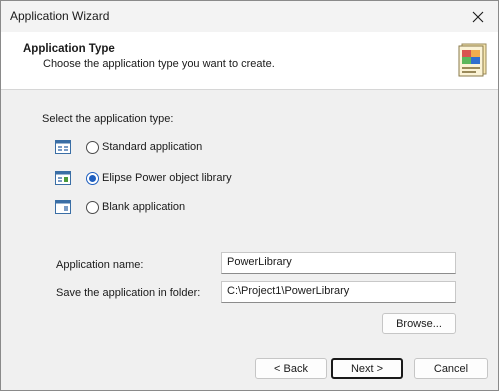 This screenshot has height=391, width=499. What do you see at coordinates (291, 368) in the screenshot?
I see `back-button: < Back` at bounding box center [291, 368].